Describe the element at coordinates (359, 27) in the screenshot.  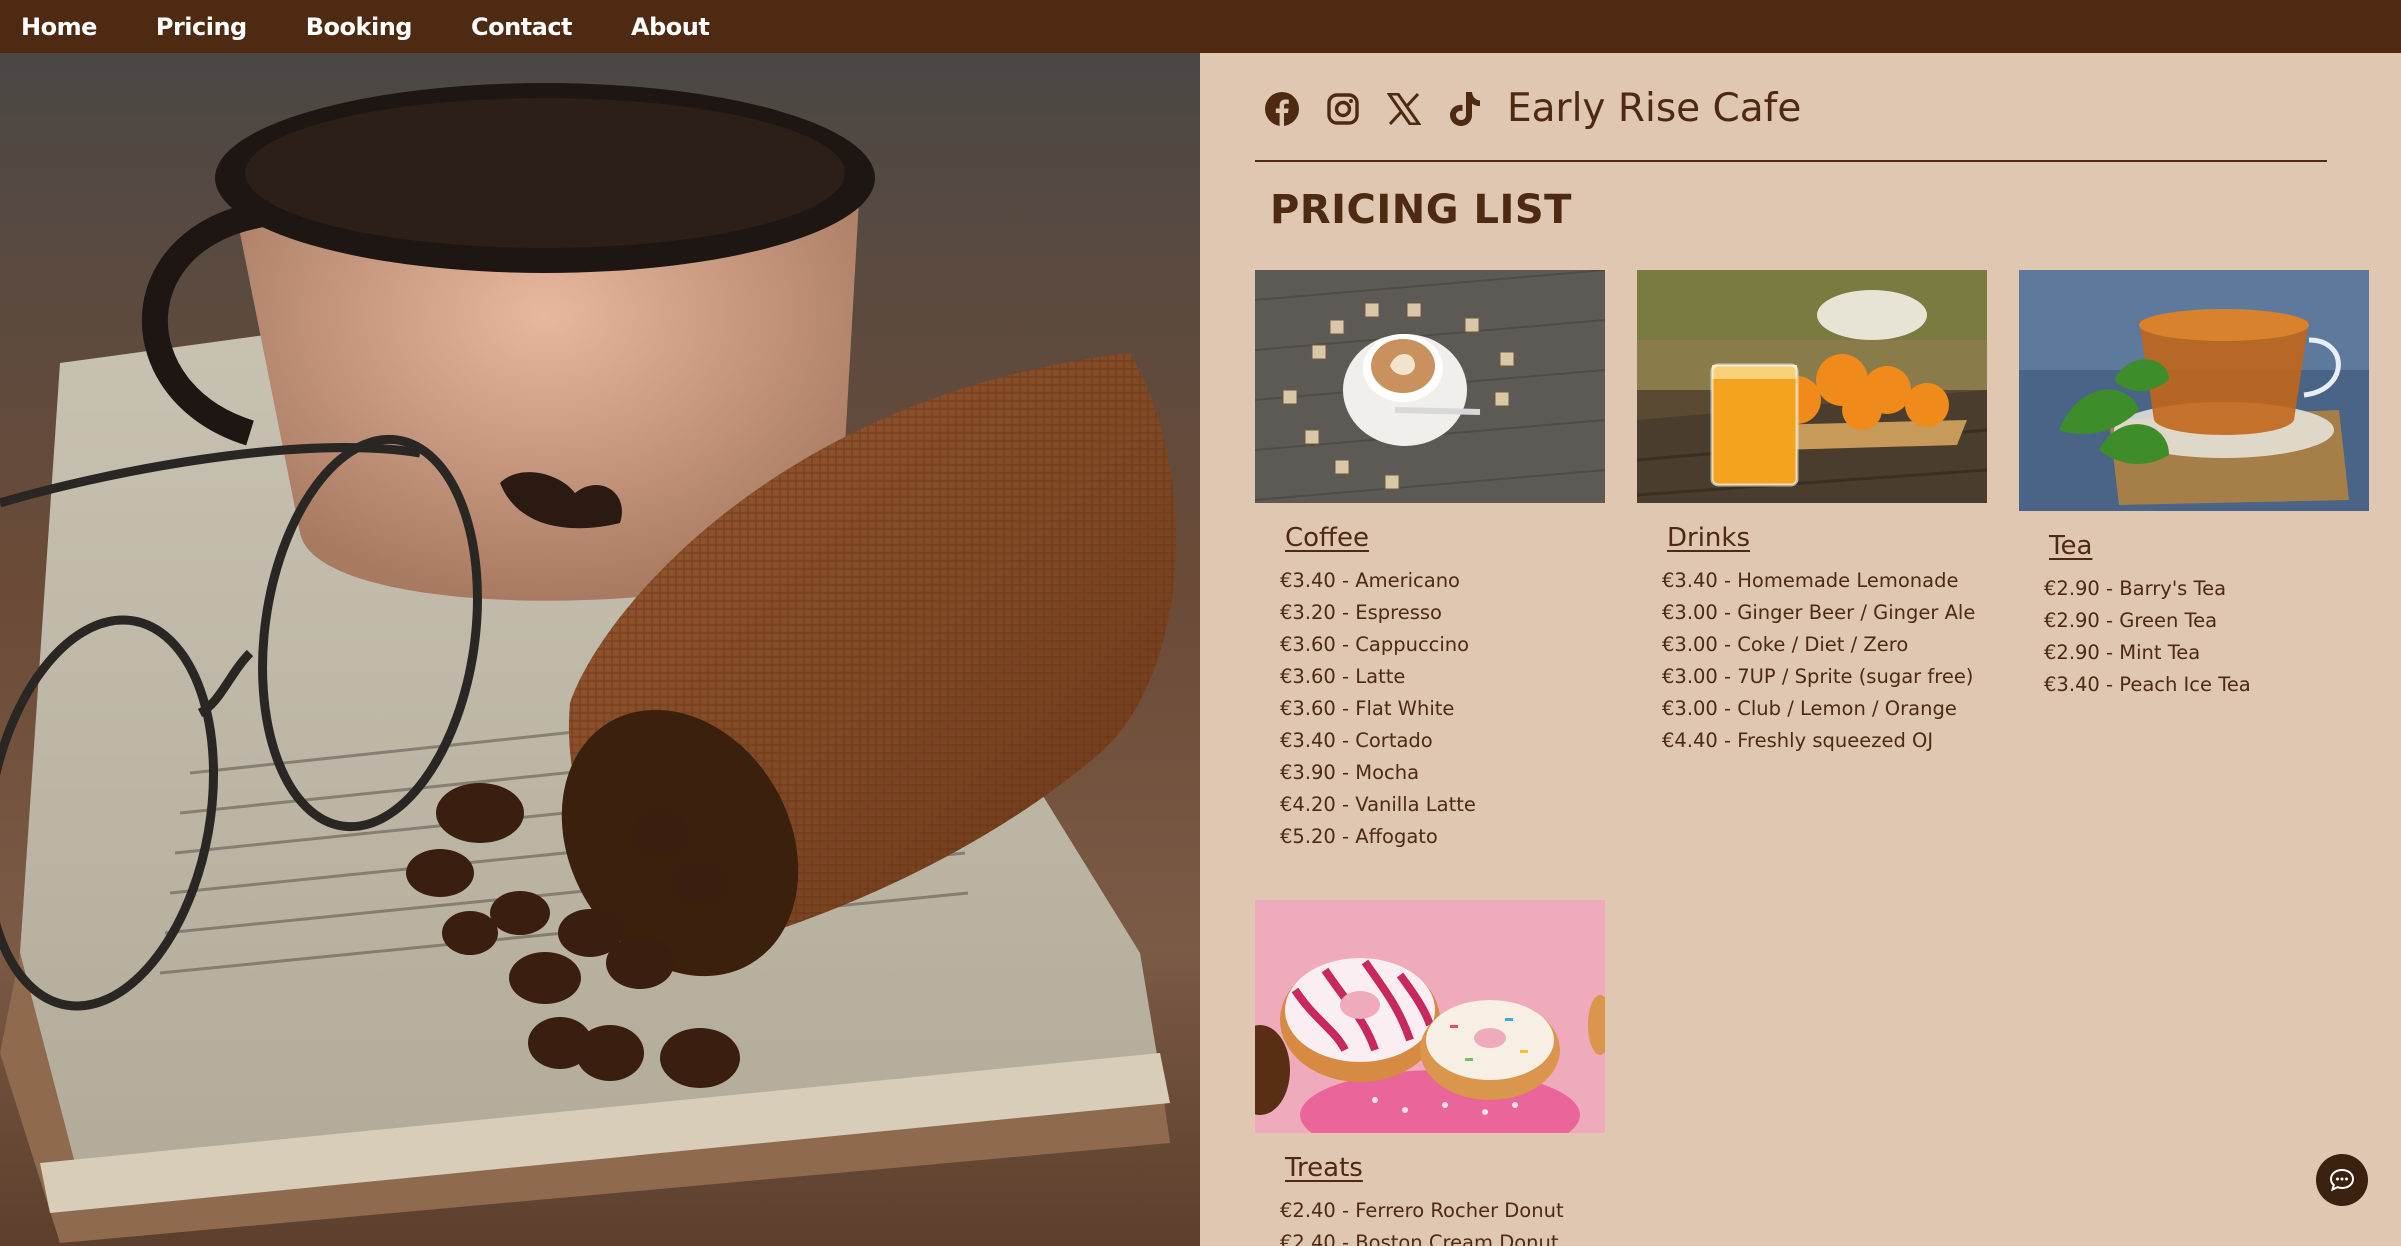
I see `nav-booking: Booking` at that location.